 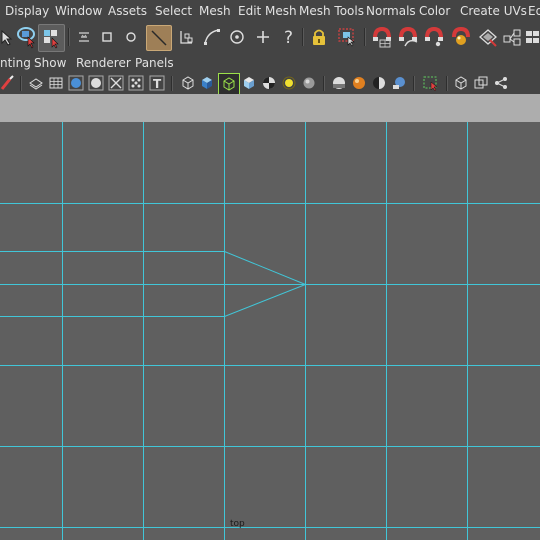 What do you see at coordinates (50, 63) in the screenshot?
I see `panel-menu-show: Show` at bounding box center [50, 63].